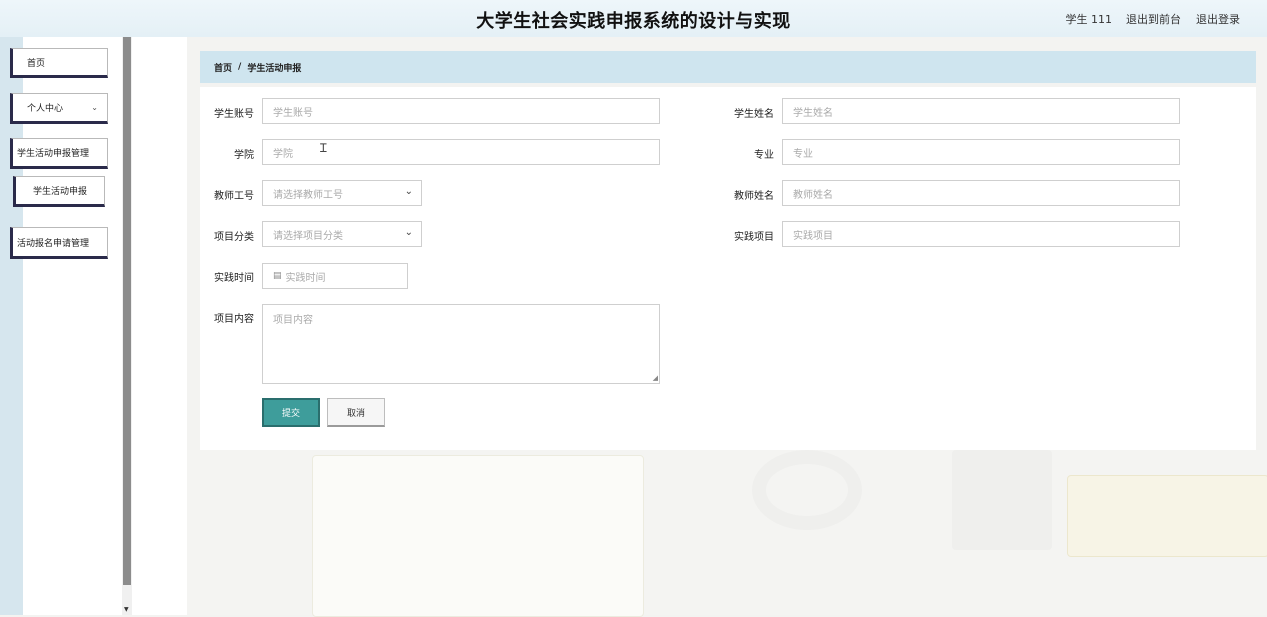 The height and width of the screenshot is (617, 1267). I want to click on decor-box-left, so click(478, 536).